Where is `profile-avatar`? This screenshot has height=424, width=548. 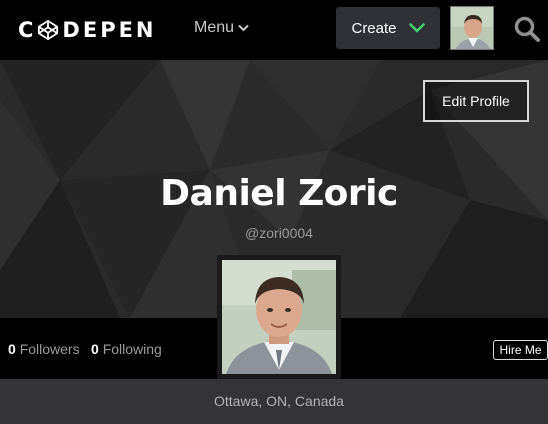 profile-avatar is located at coordinates (279, 317).